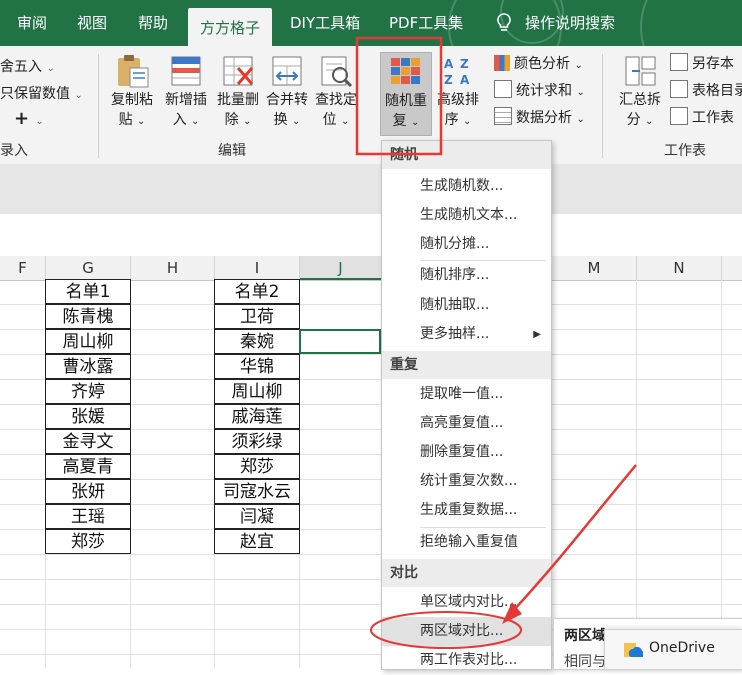 This screenshot has height=675, width=742. What do you see at coordinates (446, 630) in the screenshot?
I see `annotation-highlight-ellipse` at bounding box center [446, 630].